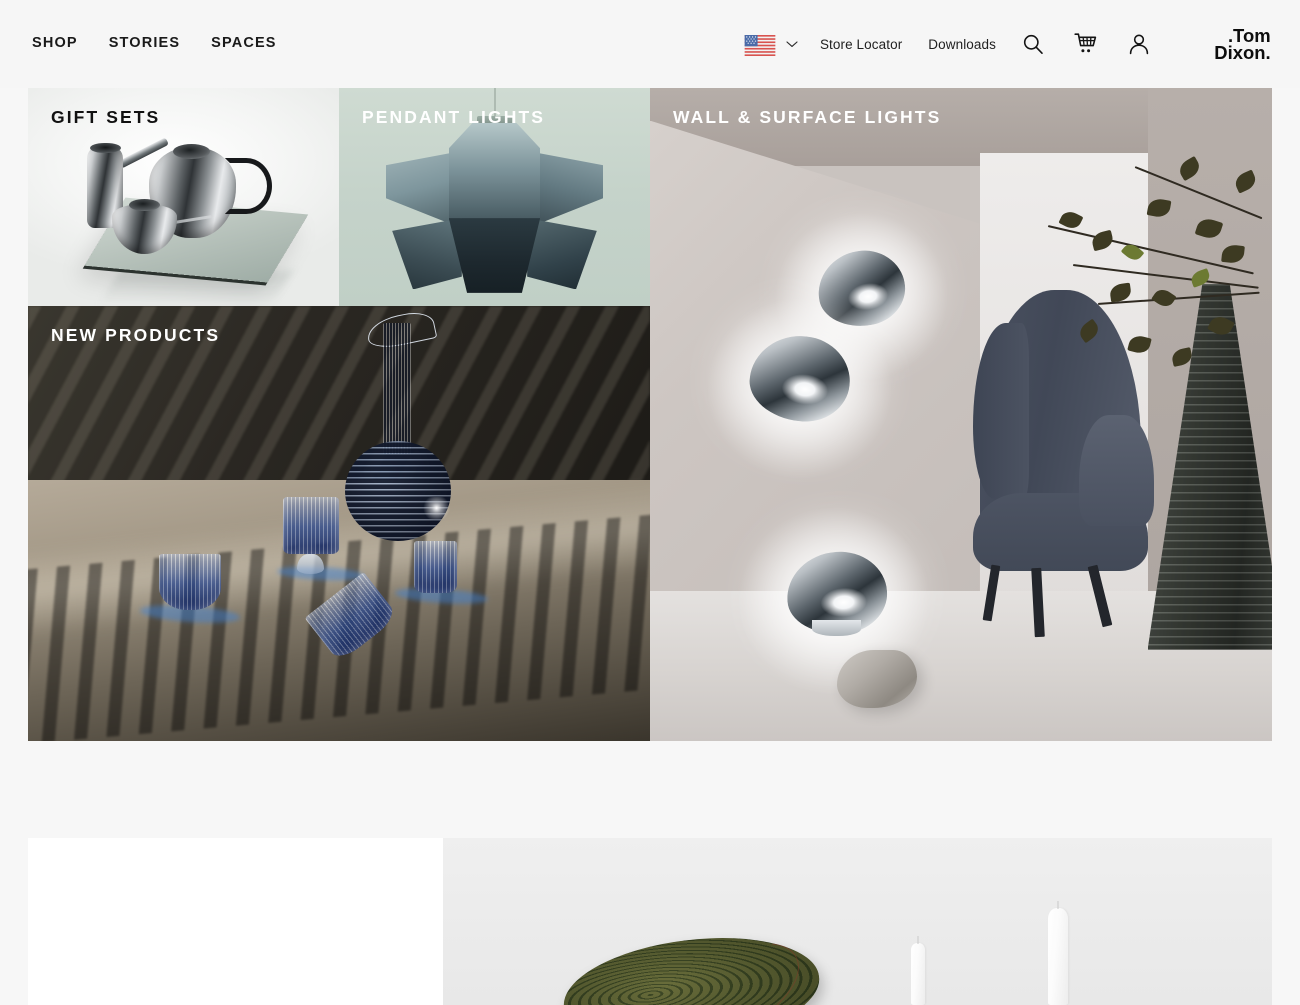 Image resolution: width=1300 pixels, height=1005 pixels. What do you see at coordinates (55, 43) in the screenshot?
I see `nav-shop: SHOP` at bounding box center [55, 43].